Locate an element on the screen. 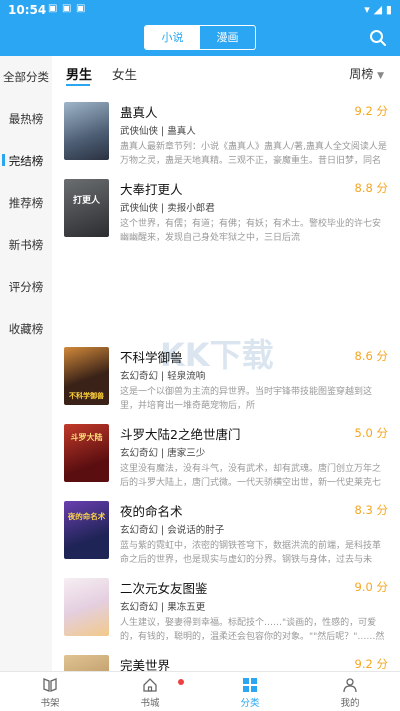  book-score: 8.6 分 is located at coordinates (371, 356).